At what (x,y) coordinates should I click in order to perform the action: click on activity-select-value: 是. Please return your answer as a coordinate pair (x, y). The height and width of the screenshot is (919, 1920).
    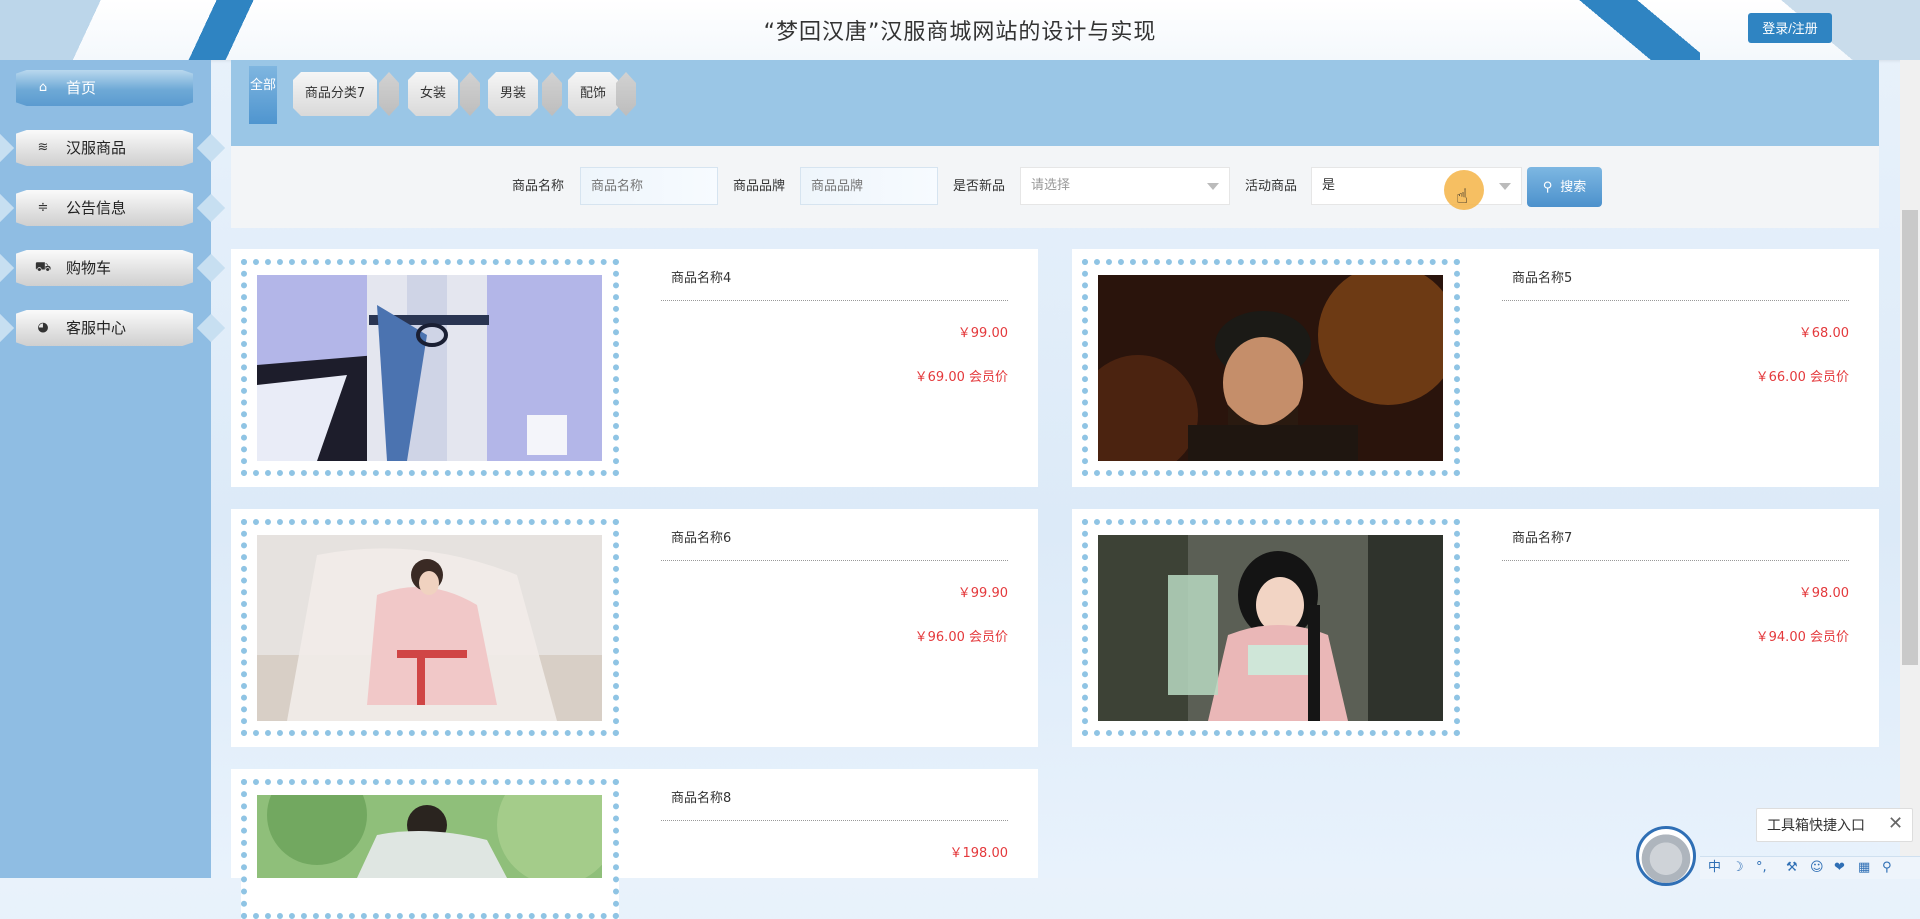
    Looking at the image, I should click on (1329, 185).